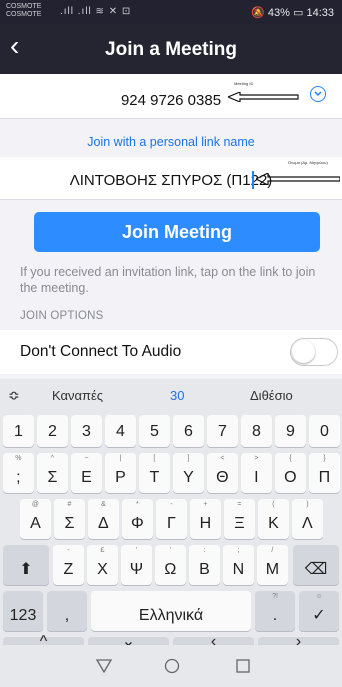 The image size is (342, 687). Describe the element at coordinates (14, 395) in the screenshot. I see `expand-icon: ≎` at that location.